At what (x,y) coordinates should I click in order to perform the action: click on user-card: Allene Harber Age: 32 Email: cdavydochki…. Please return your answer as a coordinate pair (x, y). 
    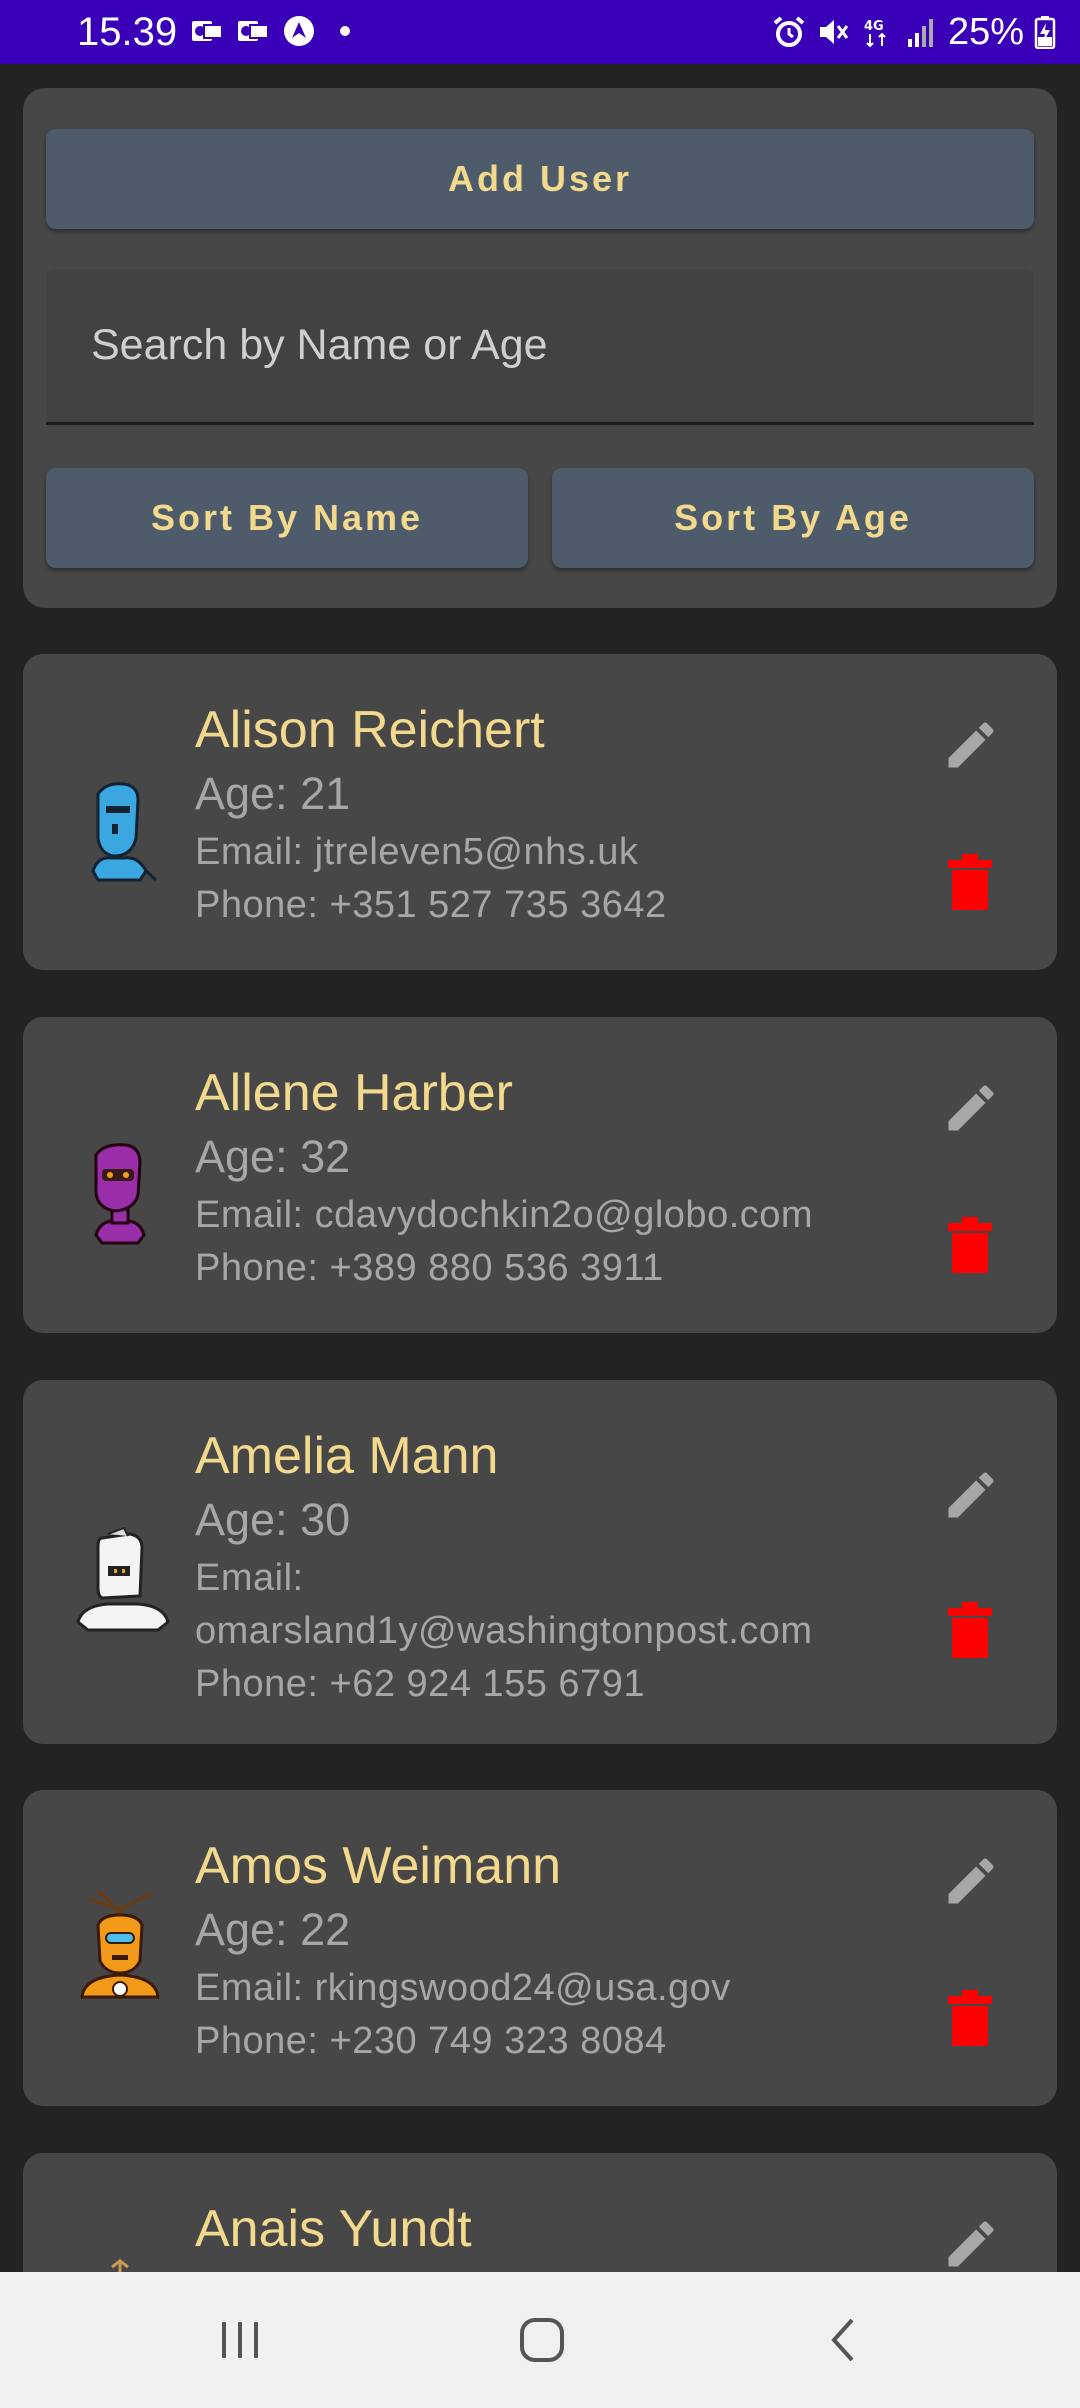
    Looking at the image, I should click on (540, 1175).